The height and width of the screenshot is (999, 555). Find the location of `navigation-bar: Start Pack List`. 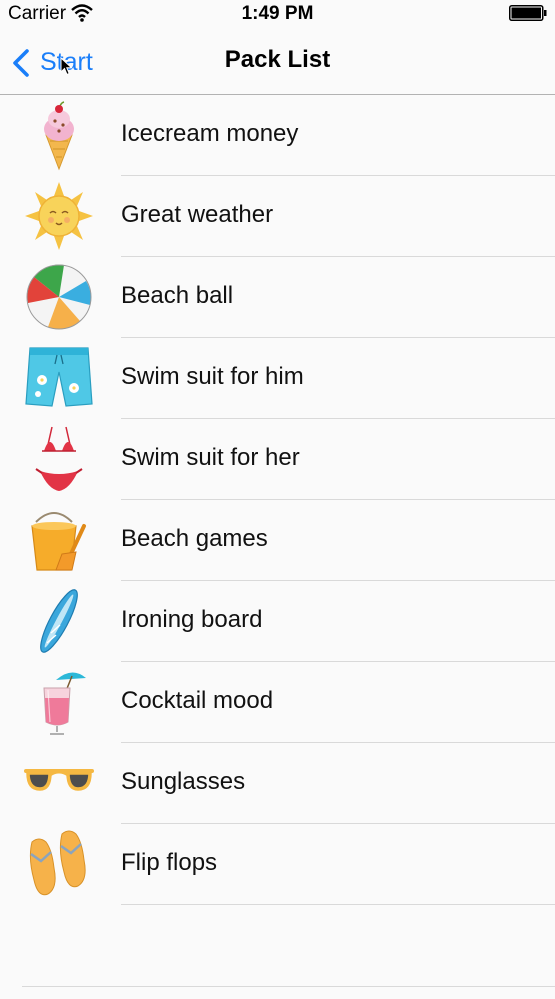

navigation-bar: Start Pack List is located at coordinates (277, 62).